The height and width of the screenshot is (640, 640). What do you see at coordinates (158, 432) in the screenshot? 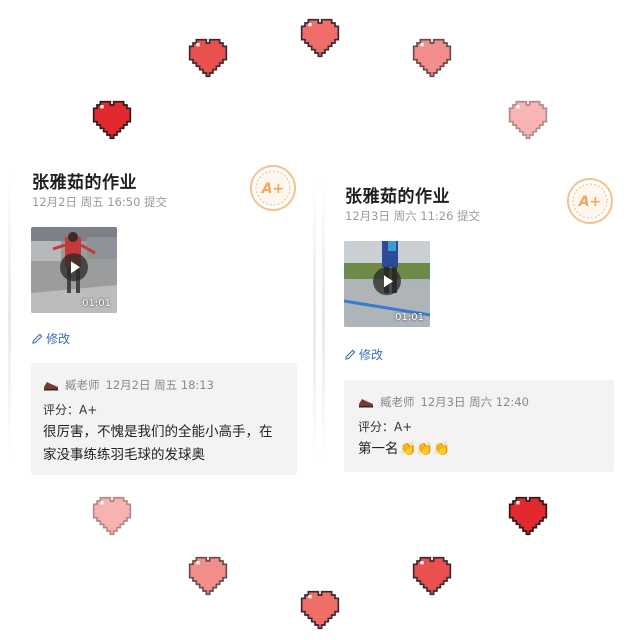
I see `comment-line: 很厉害，不愧是我们的全能小高手，在` at bounding box center [158, 432].